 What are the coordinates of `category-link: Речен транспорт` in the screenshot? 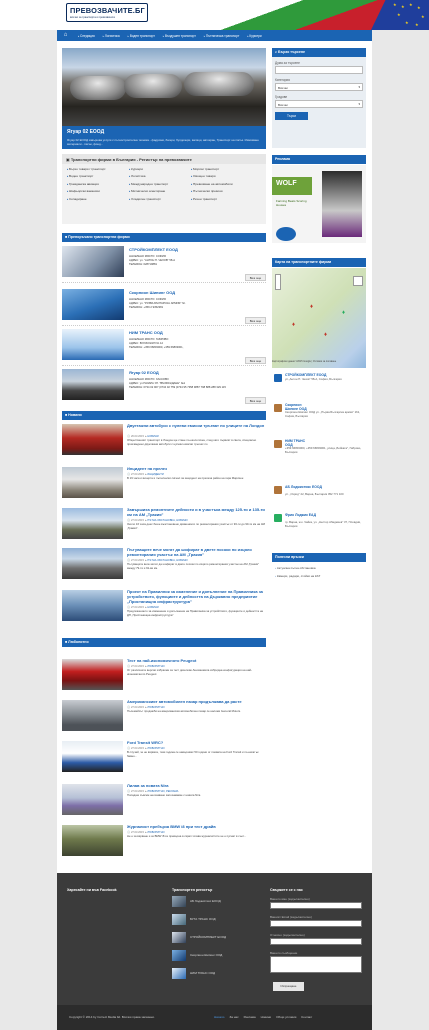 It's located at (226, 199).